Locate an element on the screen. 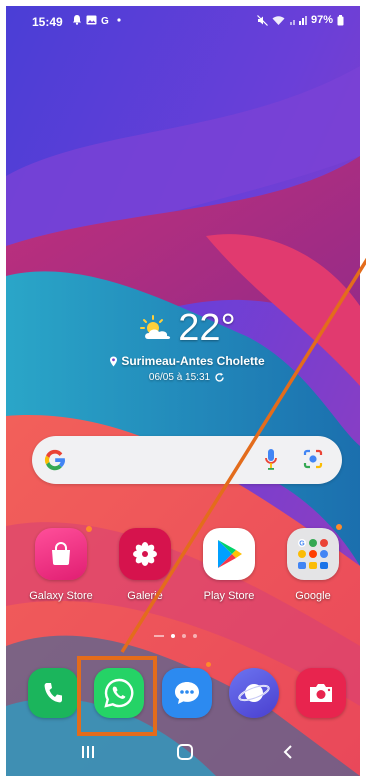 This screenshot has width=366, height=776. app-galerie: Galerie is located at coordinates (145, 570).